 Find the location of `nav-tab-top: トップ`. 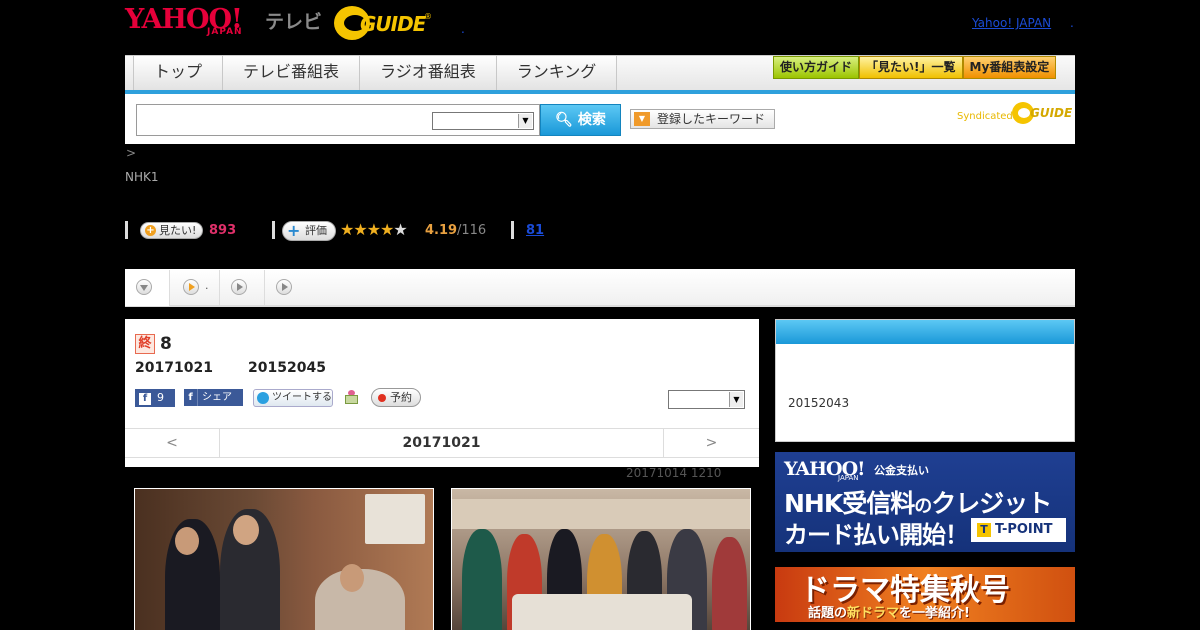

nav-tab-top: トップ is located at coordinates (178, 73).